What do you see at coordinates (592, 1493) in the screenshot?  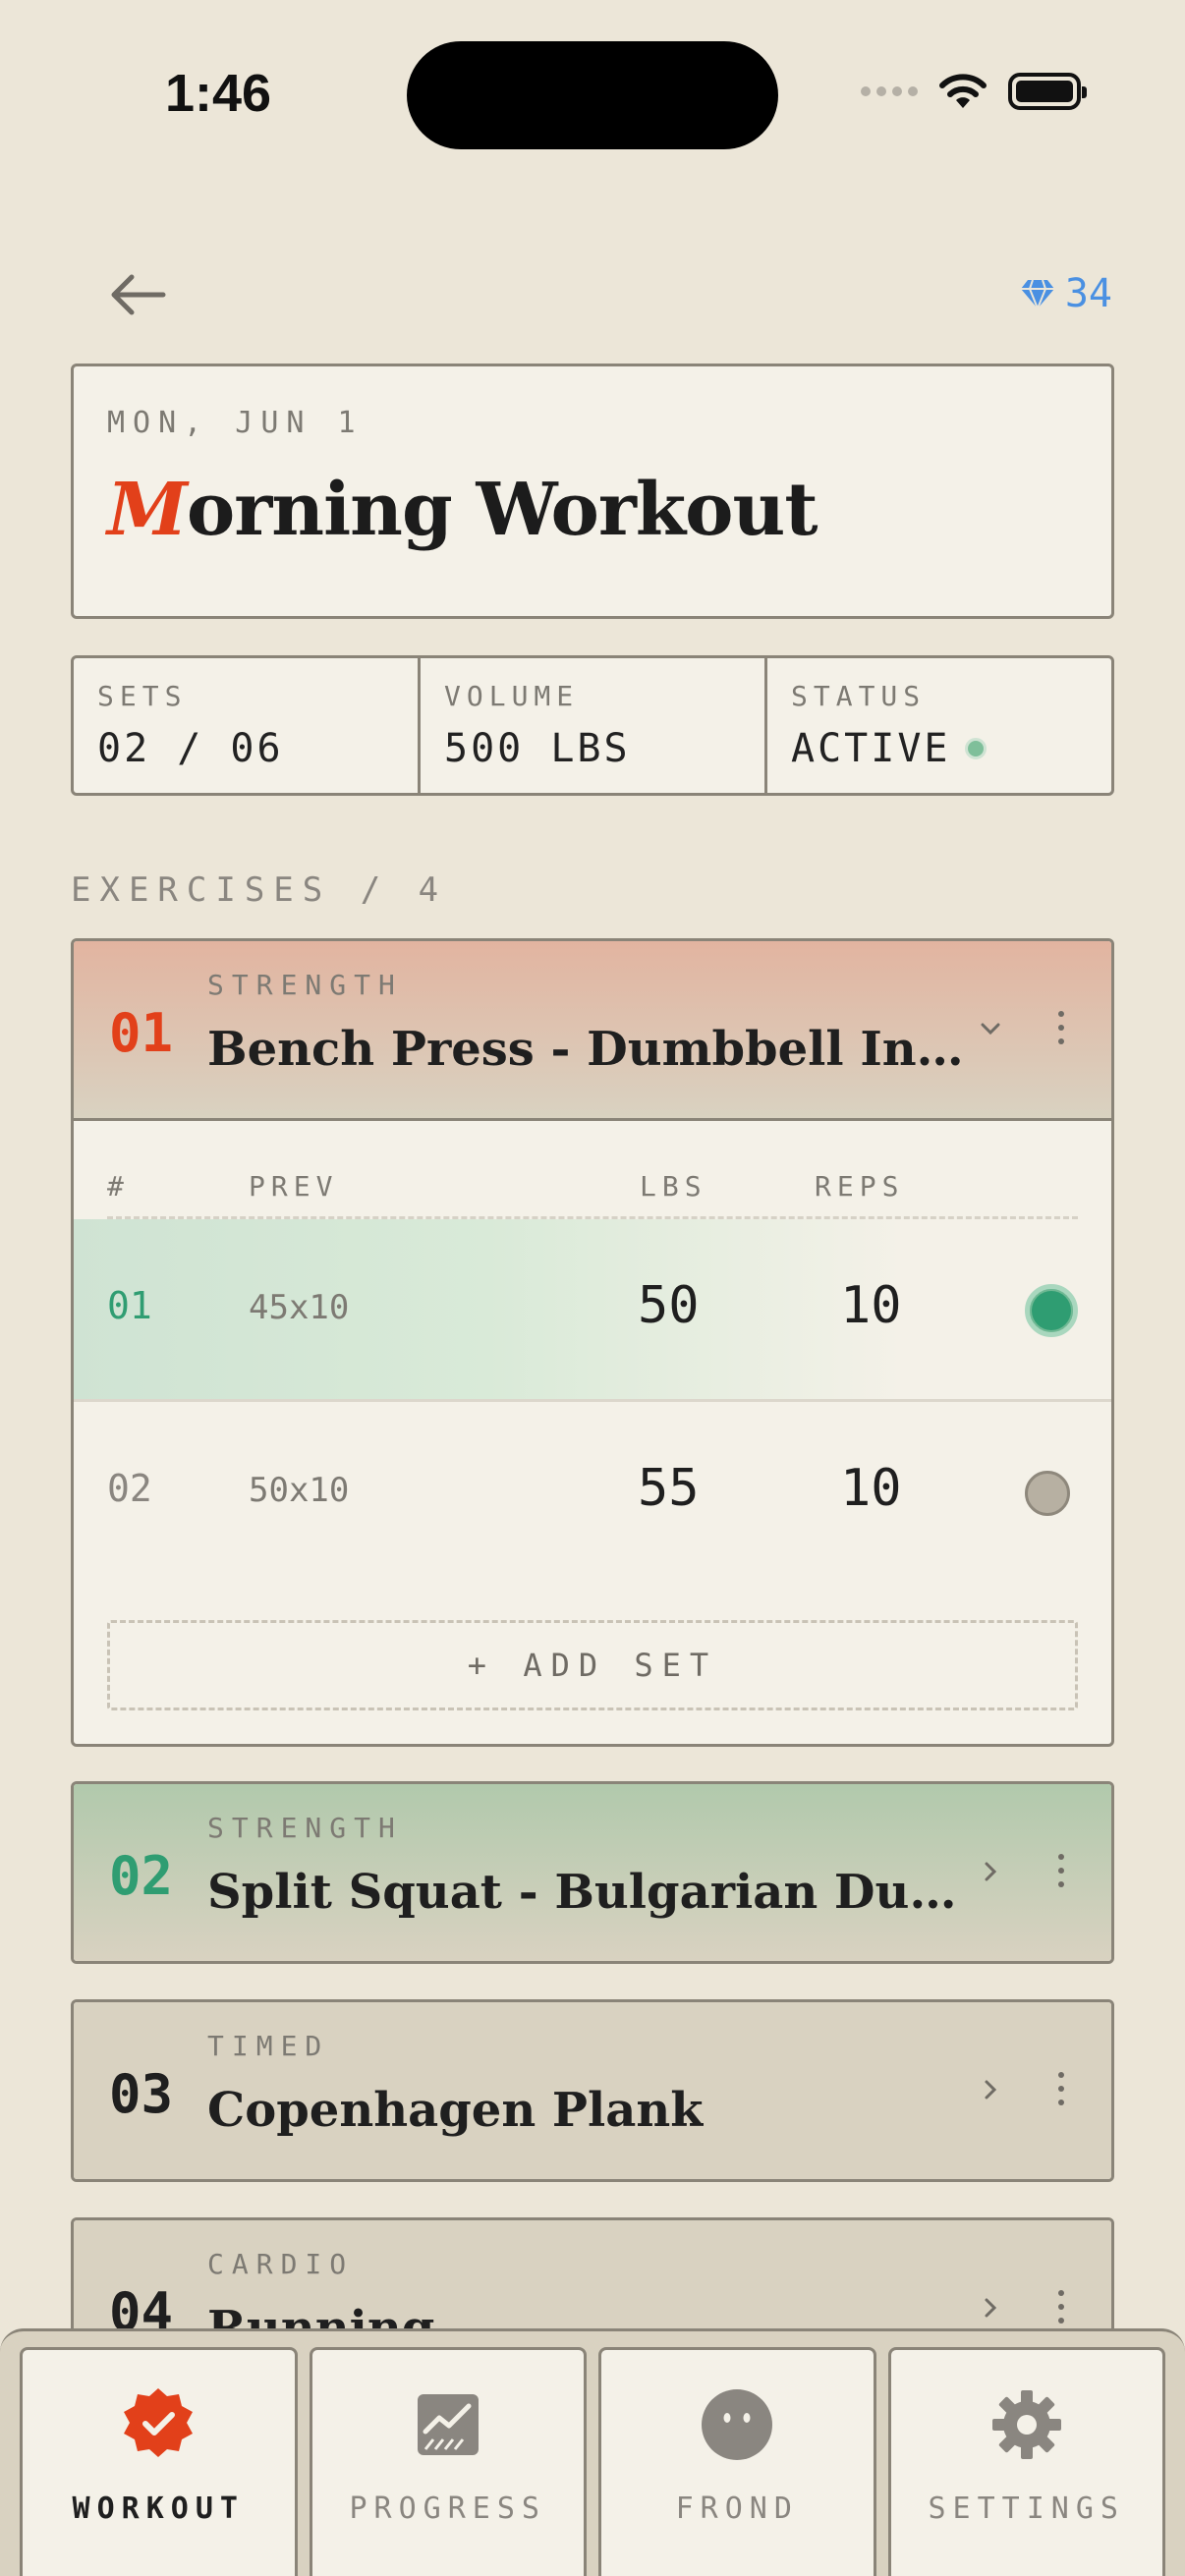 I see `set-row: 02 50x10 55 10` at bounding box center [592, 1493].